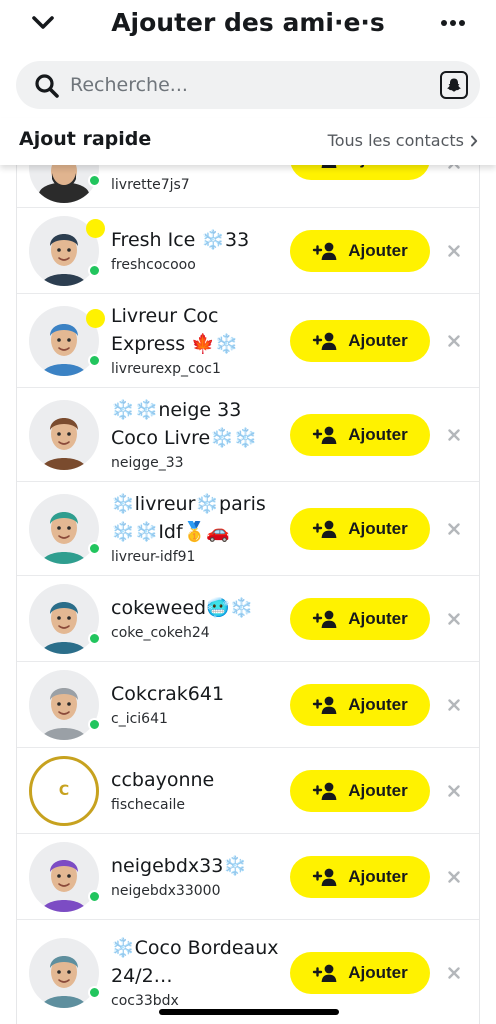 The height and width of the screenshot is (1024, 496). What do you see at coordinates (453, 23) in the screenshot?
I see `more-dots-icon` at bounding box center [453, 23].